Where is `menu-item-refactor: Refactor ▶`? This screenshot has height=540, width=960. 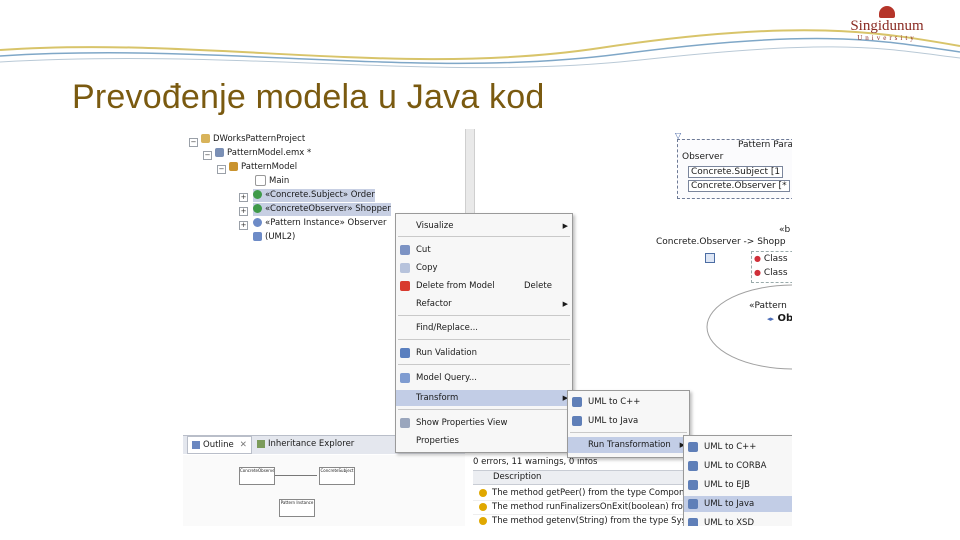 menu-item-refactor: Refactor ▶ is located at coordinates (484, 304).